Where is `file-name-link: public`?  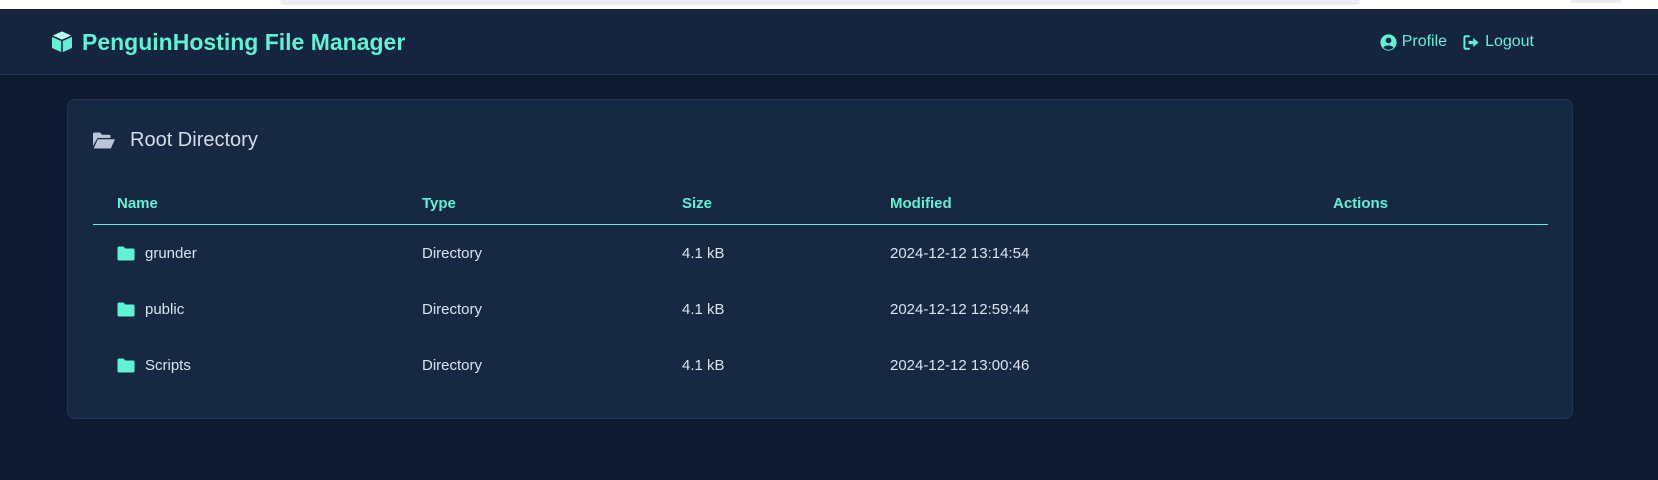
file-name-link: public is located at coordinates (150, 309).